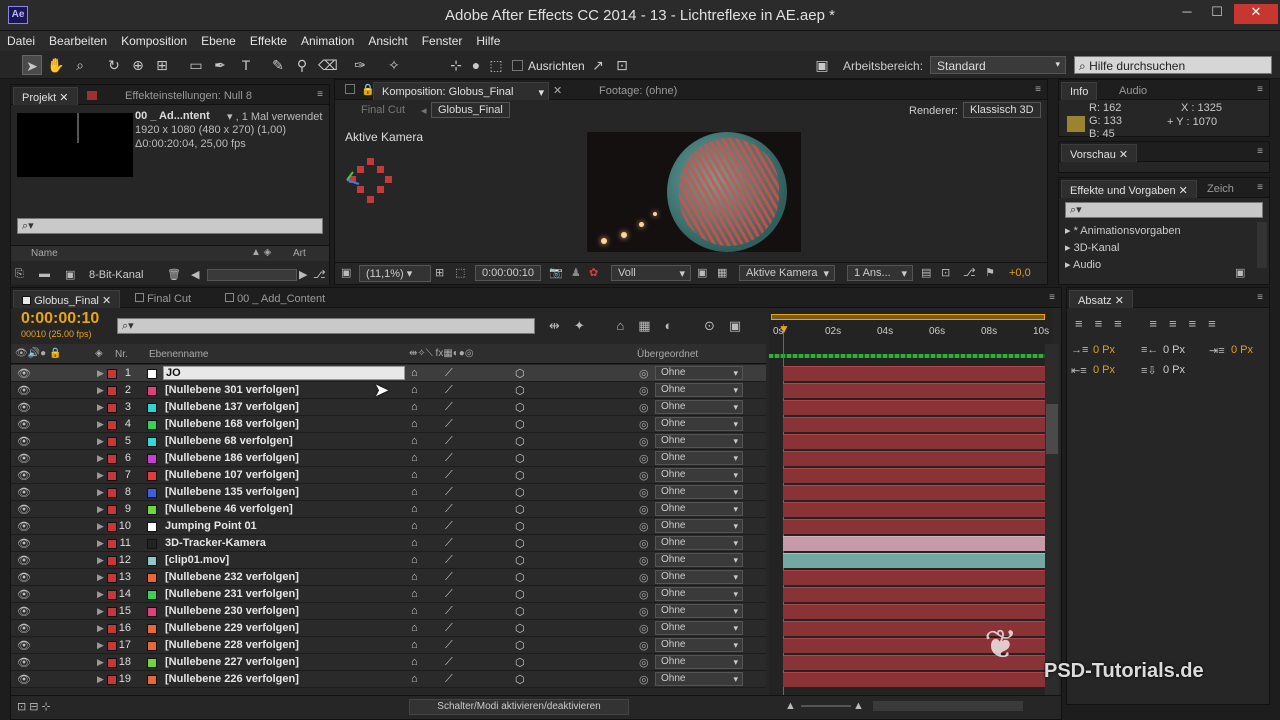  Describe the element at coordinates (998, 65) in the screenshot. I see `workspace-select: Standard ▾` at that location.